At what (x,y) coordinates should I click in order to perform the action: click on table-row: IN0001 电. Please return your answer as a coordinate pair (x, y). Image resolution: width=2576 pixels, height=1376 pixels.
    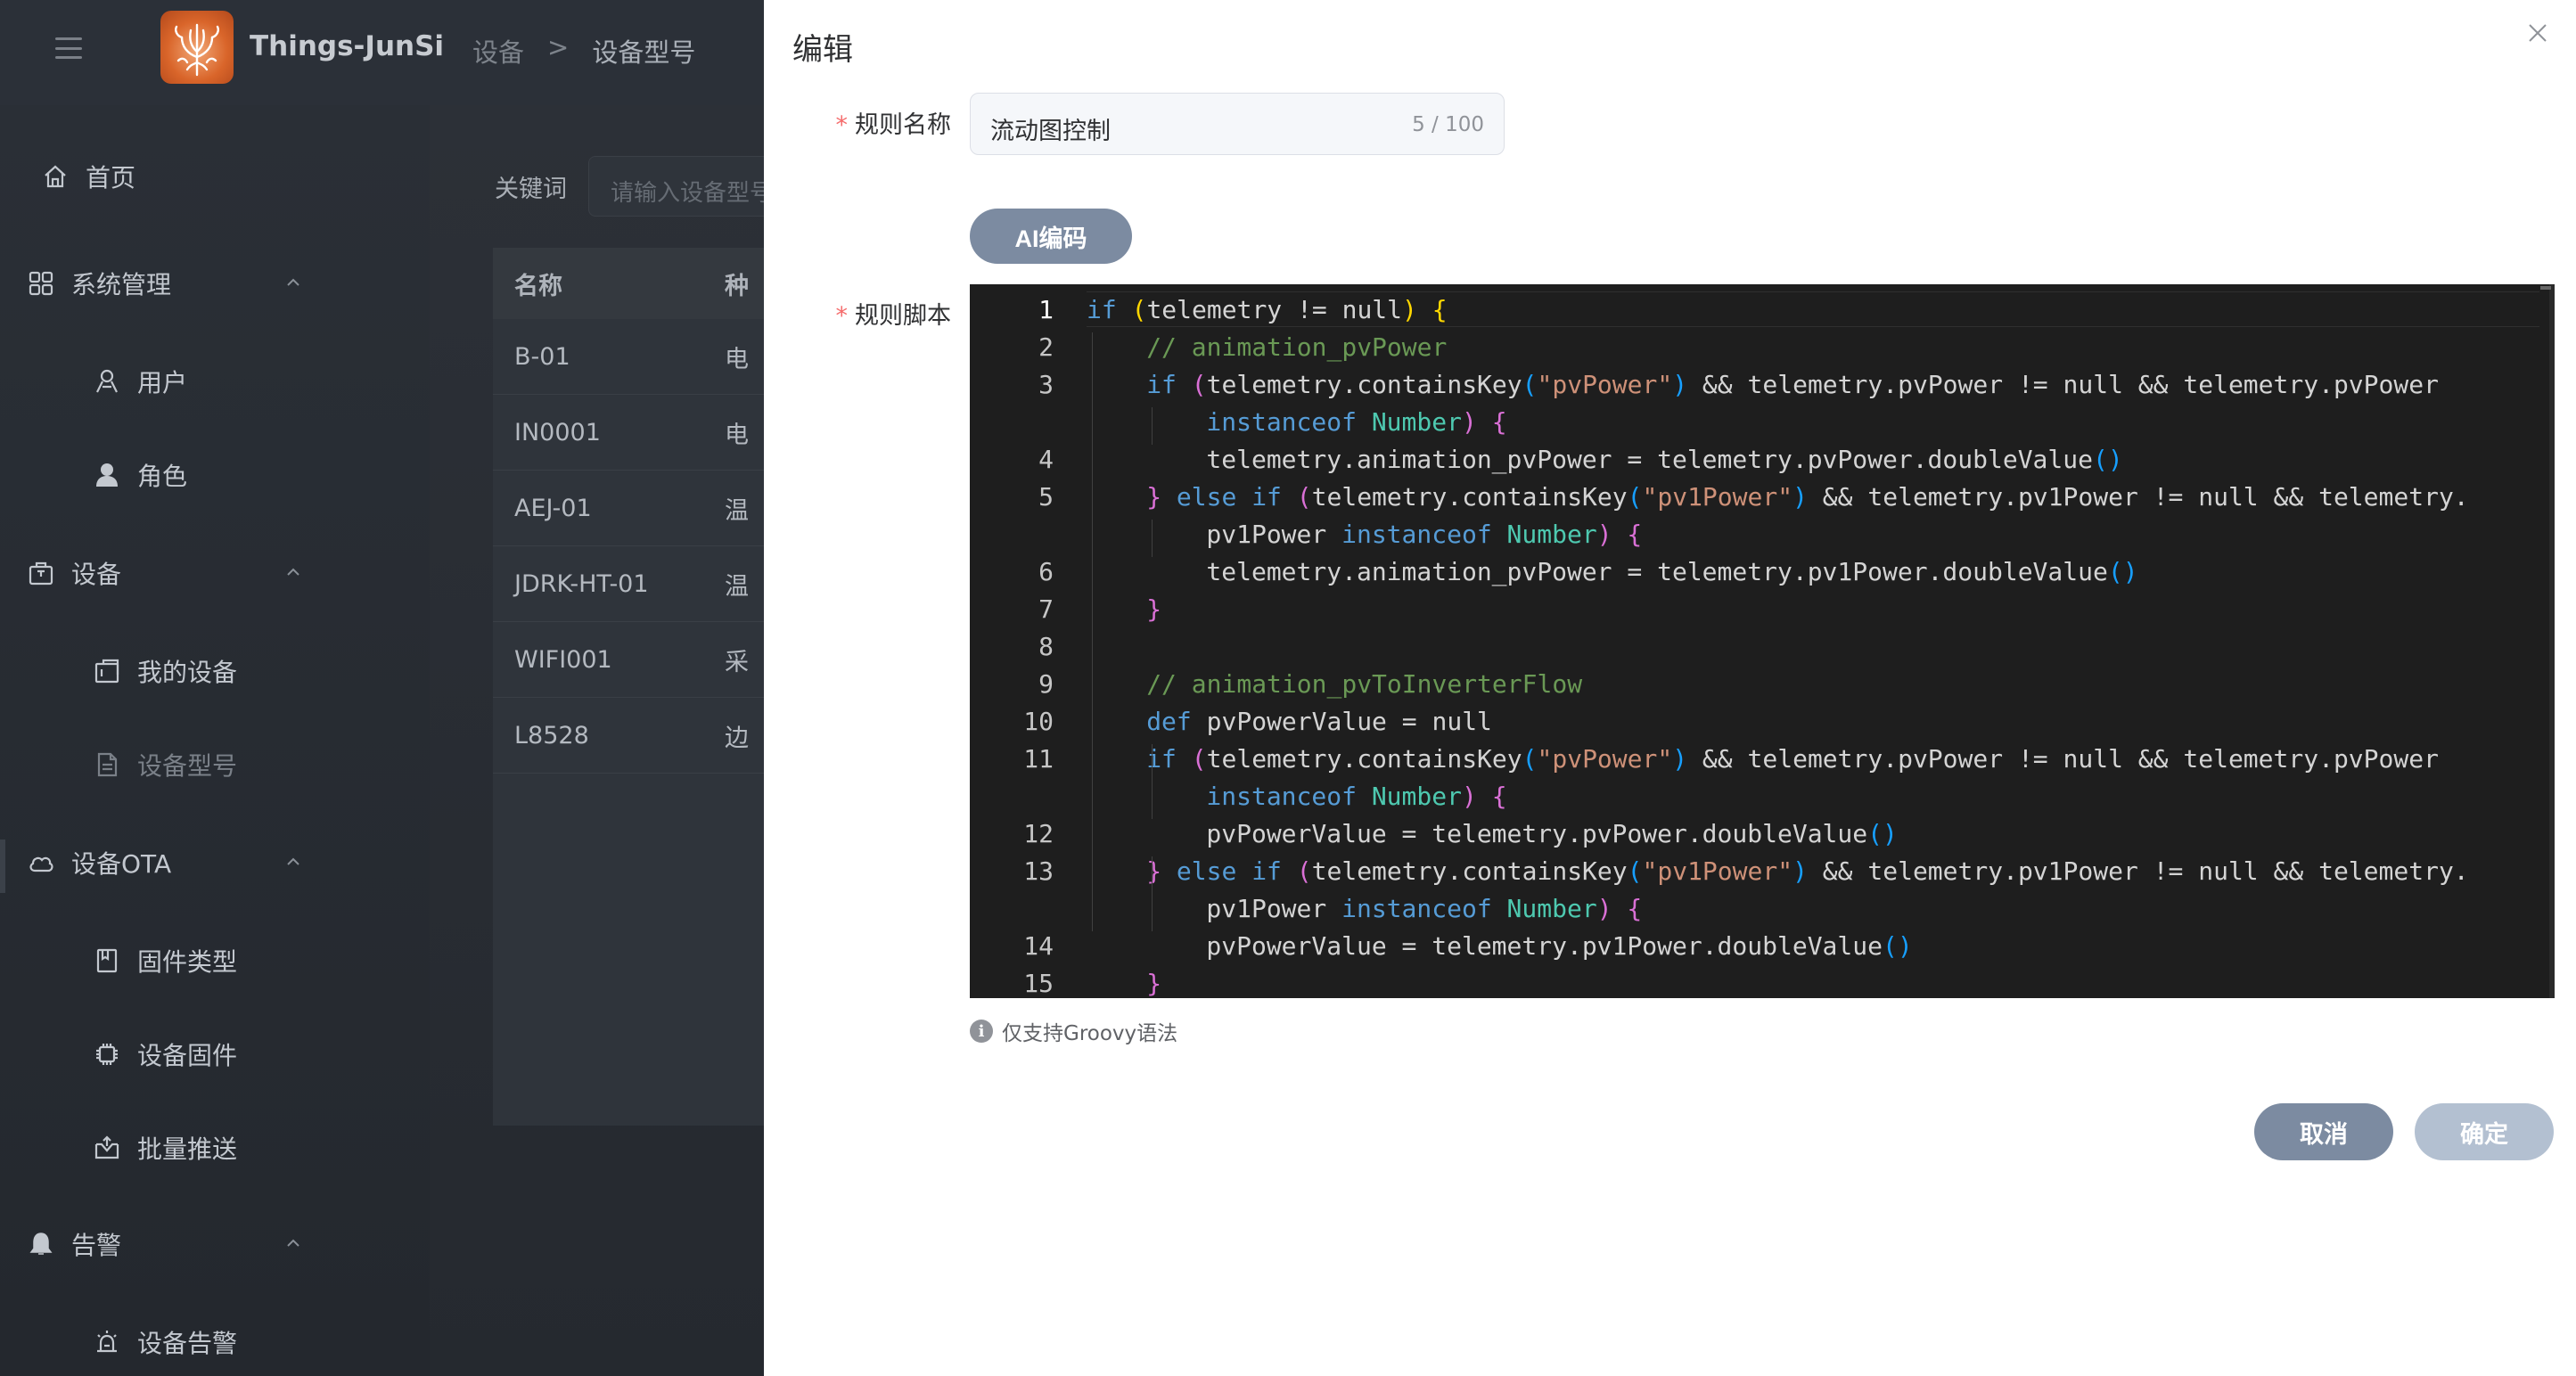
    Looking at the image, I should click on (640, 433).